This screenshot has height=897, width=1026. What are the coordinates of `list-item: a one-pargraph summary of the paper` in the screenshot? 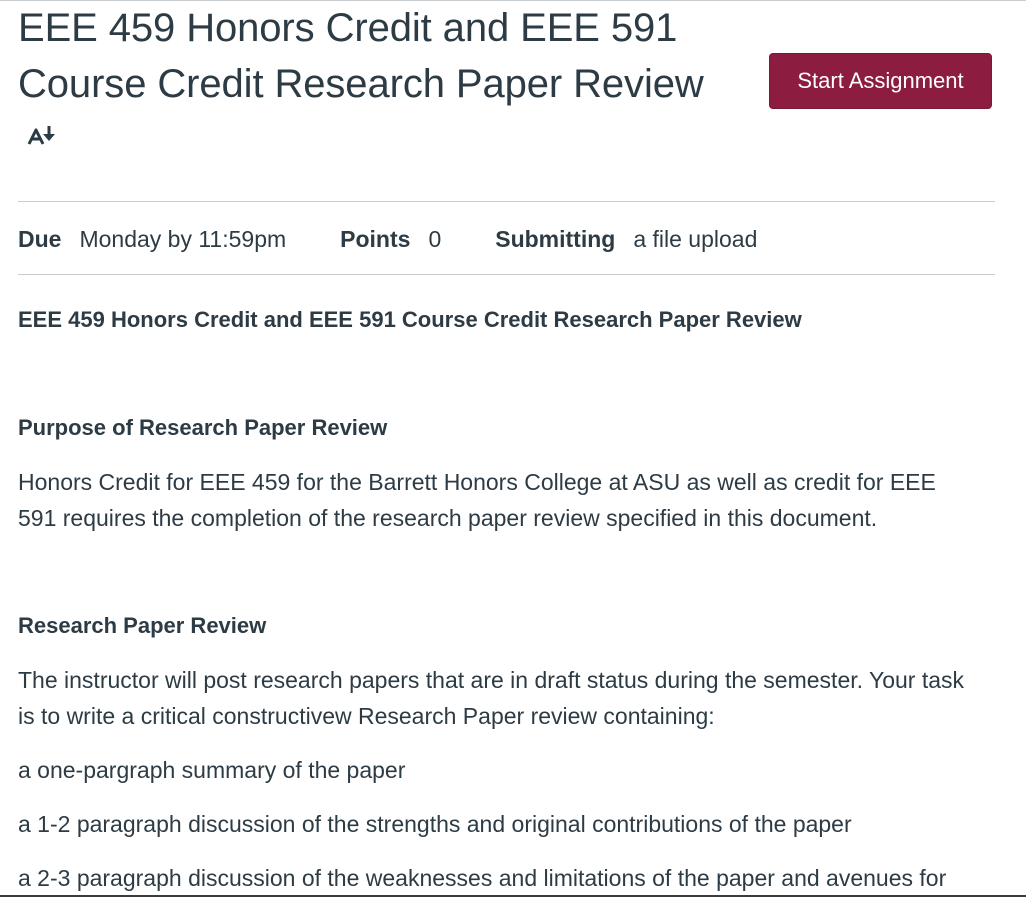 It's located at (212, 770).